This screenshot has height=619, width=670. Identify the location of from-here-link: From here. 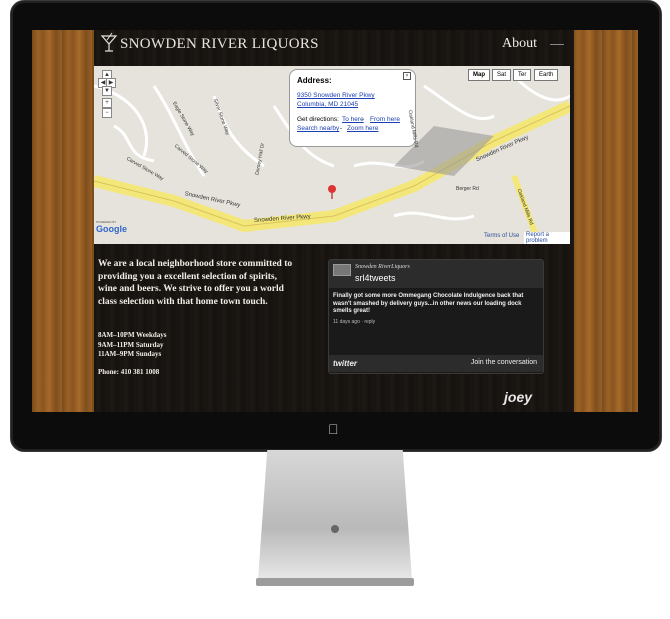
(385, 119).